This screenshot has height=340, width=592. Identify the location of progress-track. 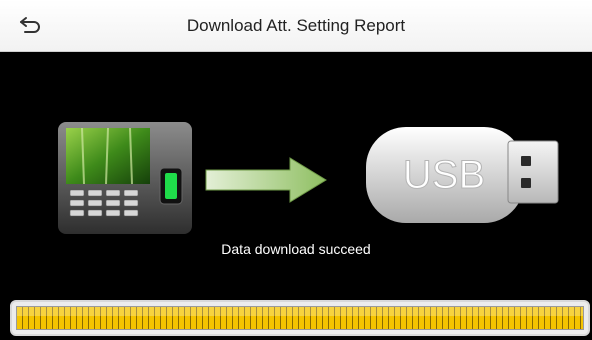
(300, 318).